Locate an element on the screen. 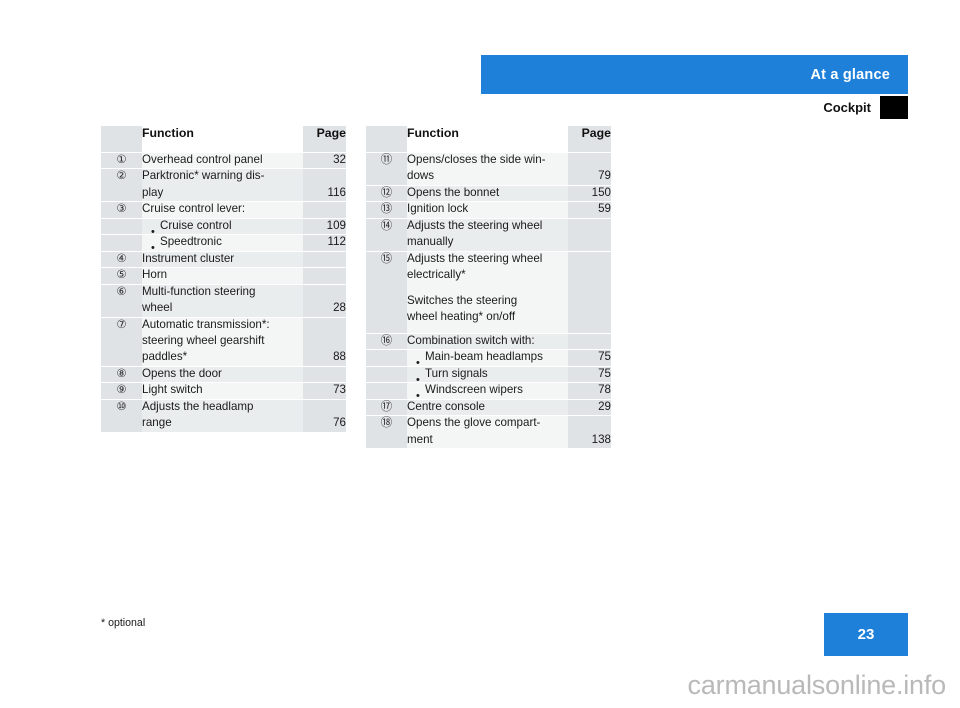 This screenshot has height=708, width=960. row-function-text: Opens/closes the side win-dows is located at coordinates (487, 168).